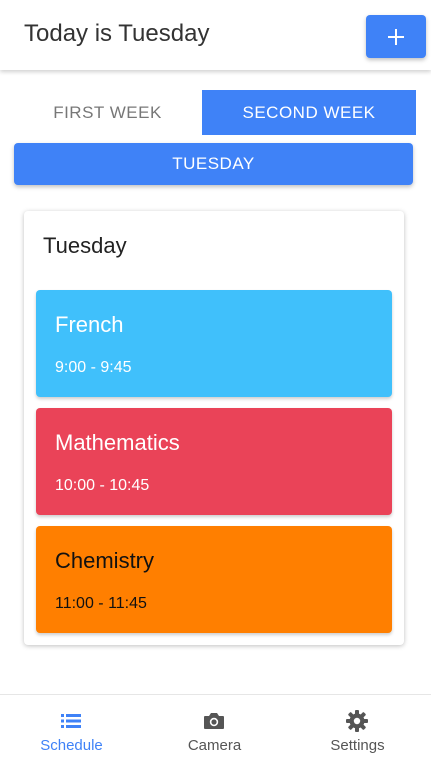 The height and width of the screenshot is (765, 431). Describe the element at coordinates (101, 603) in the screenshot. I see `lesson-time: 11:00 - 11:45` at that location.